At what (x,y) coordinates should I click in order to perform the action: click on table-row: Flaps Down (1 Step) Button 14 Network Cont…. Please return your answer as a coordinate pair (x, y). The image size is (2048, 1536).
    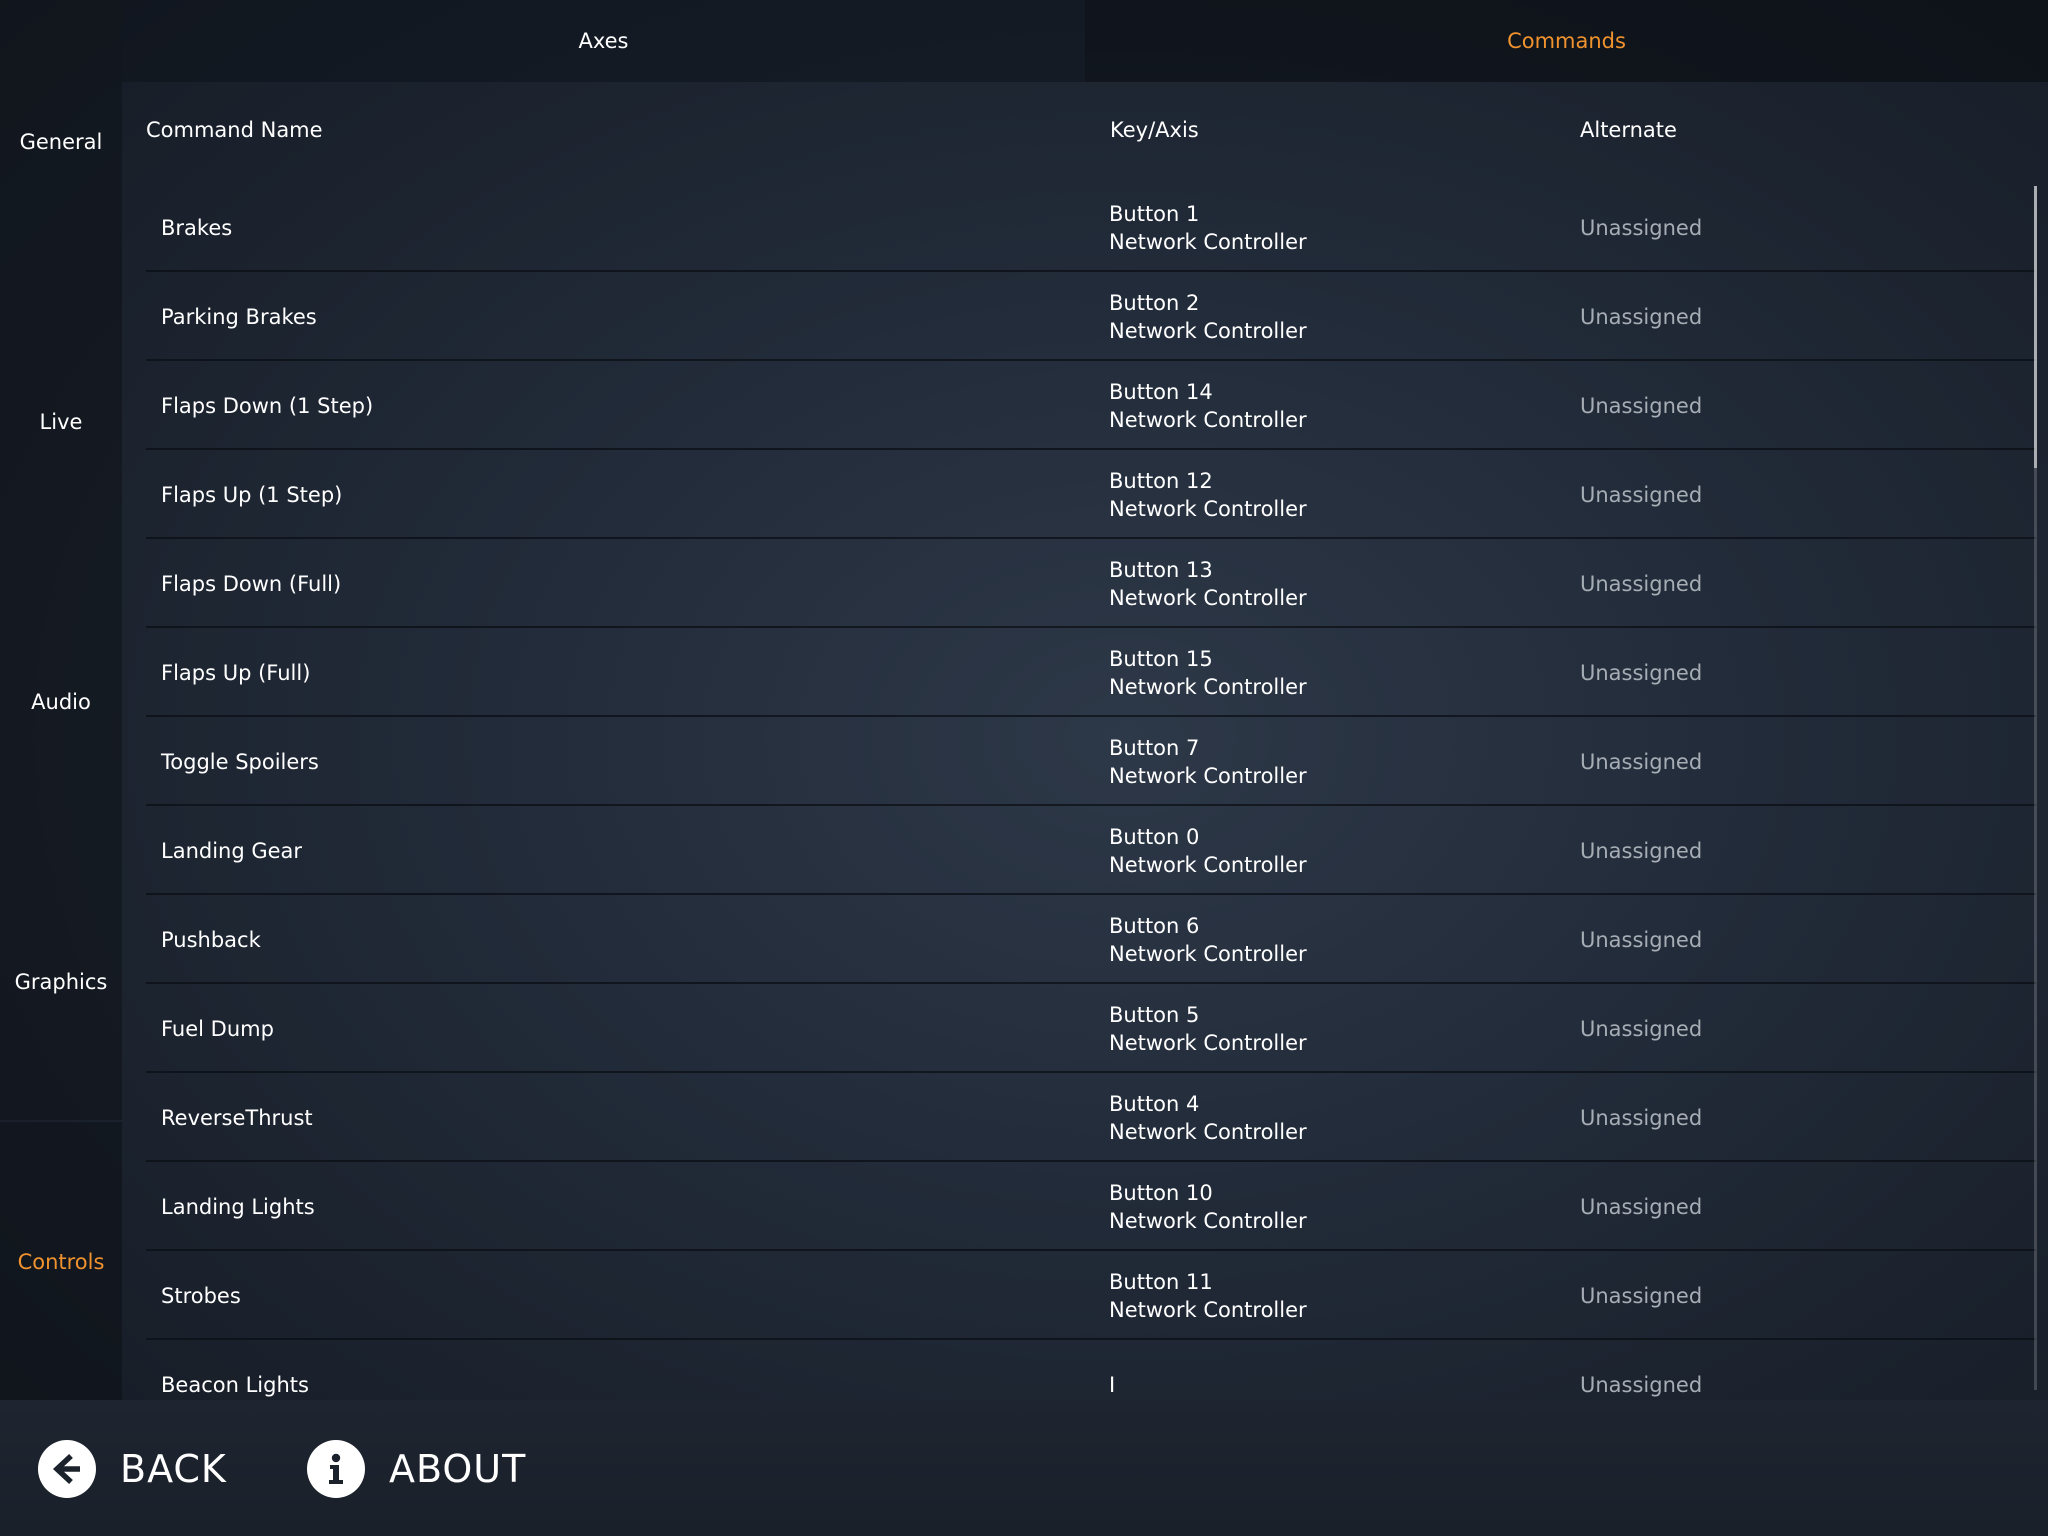
    Looking at the image, I should click on (1091, 405).